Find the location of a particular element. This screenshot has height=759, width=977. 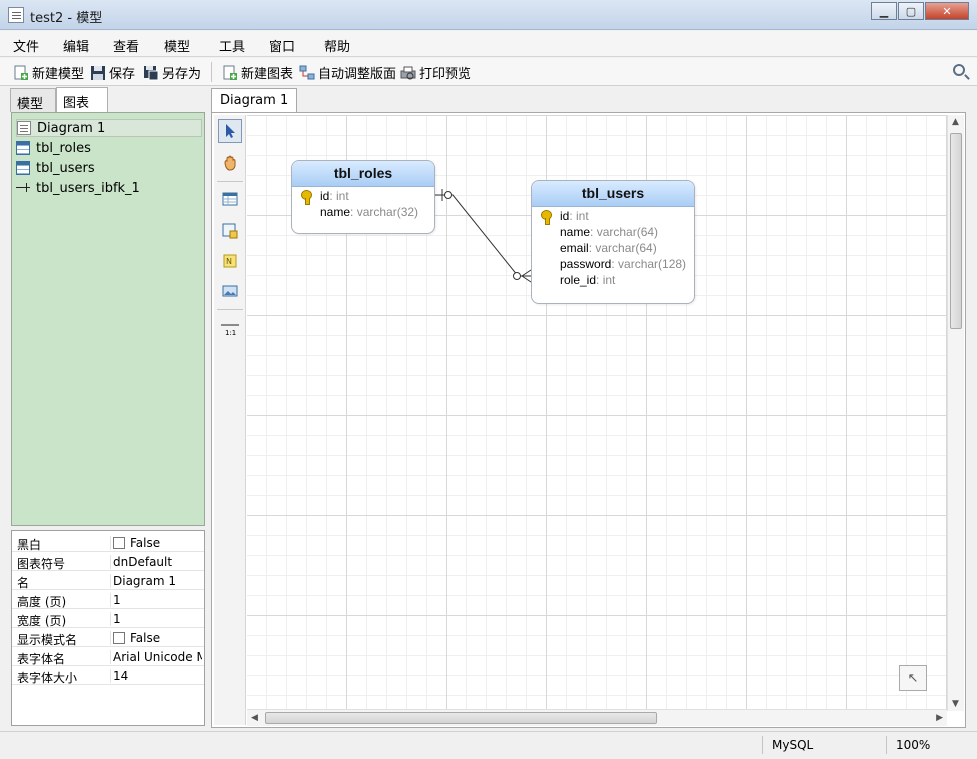

arrow-up-left-icon: ↖ is located at coordinates (913, 678).